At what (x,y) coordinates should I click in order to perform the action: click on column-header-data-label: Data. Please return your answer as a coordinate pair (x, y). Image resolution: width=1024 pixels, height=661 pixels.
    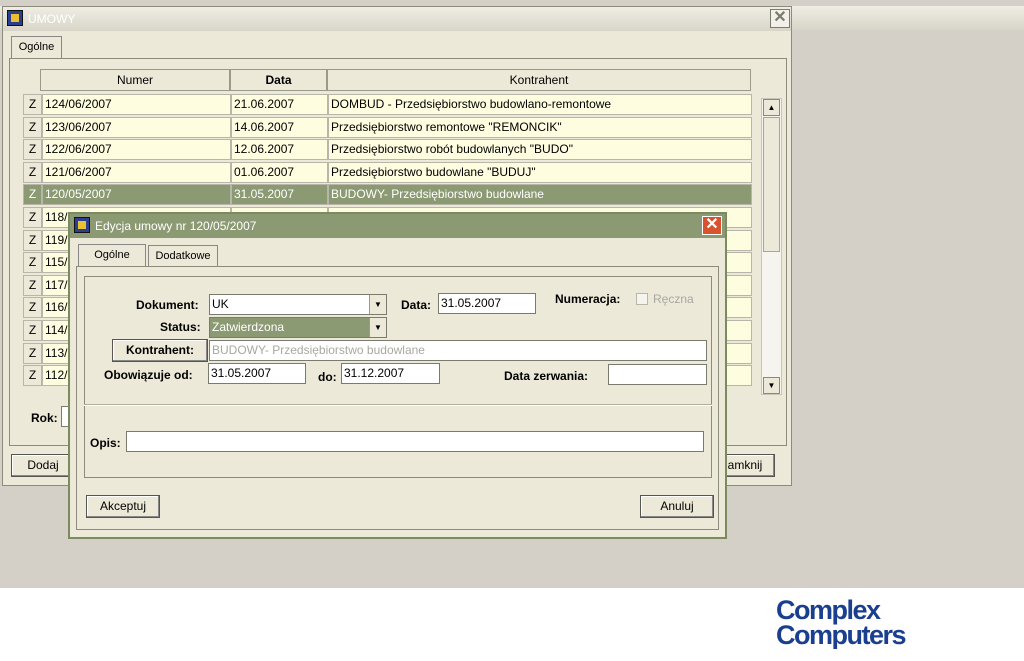
    Looking at the image, I should click on (278, 80).